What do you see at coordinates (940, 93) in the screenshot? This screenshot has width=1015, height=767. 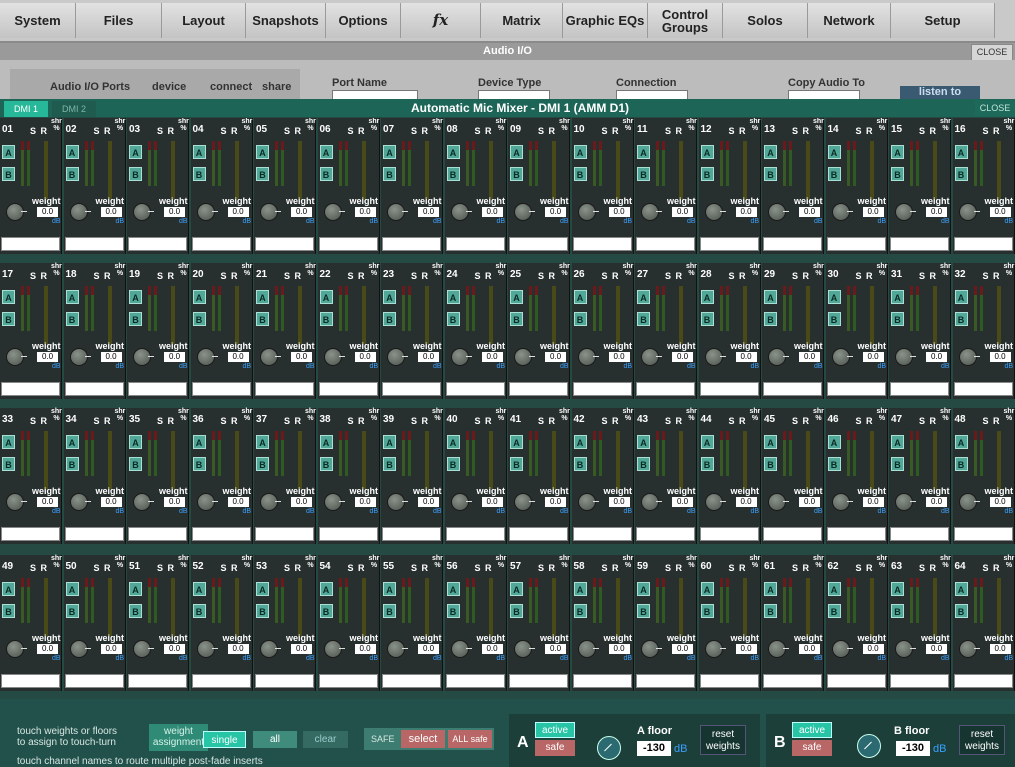 I see `listen-to-button: listen to` at bounding box center [940, 93].